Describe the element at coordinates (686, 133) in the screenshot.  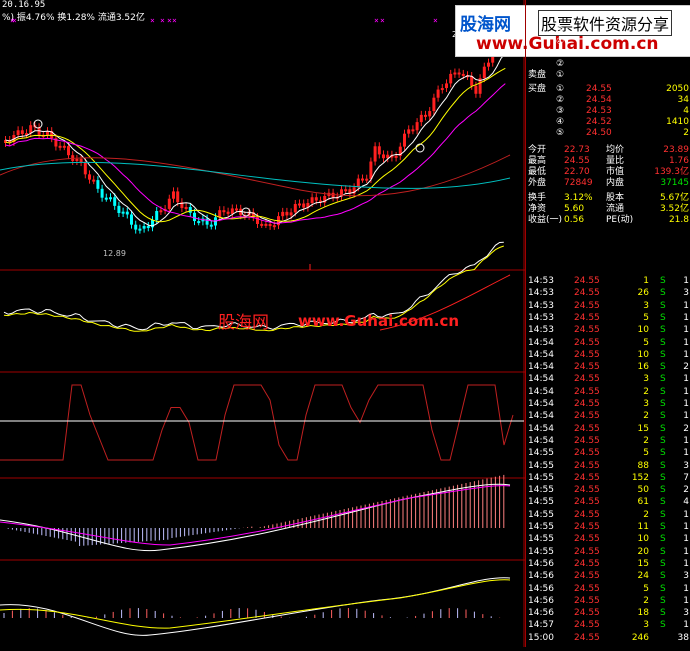
I see `bid-volume: 2` at that location.